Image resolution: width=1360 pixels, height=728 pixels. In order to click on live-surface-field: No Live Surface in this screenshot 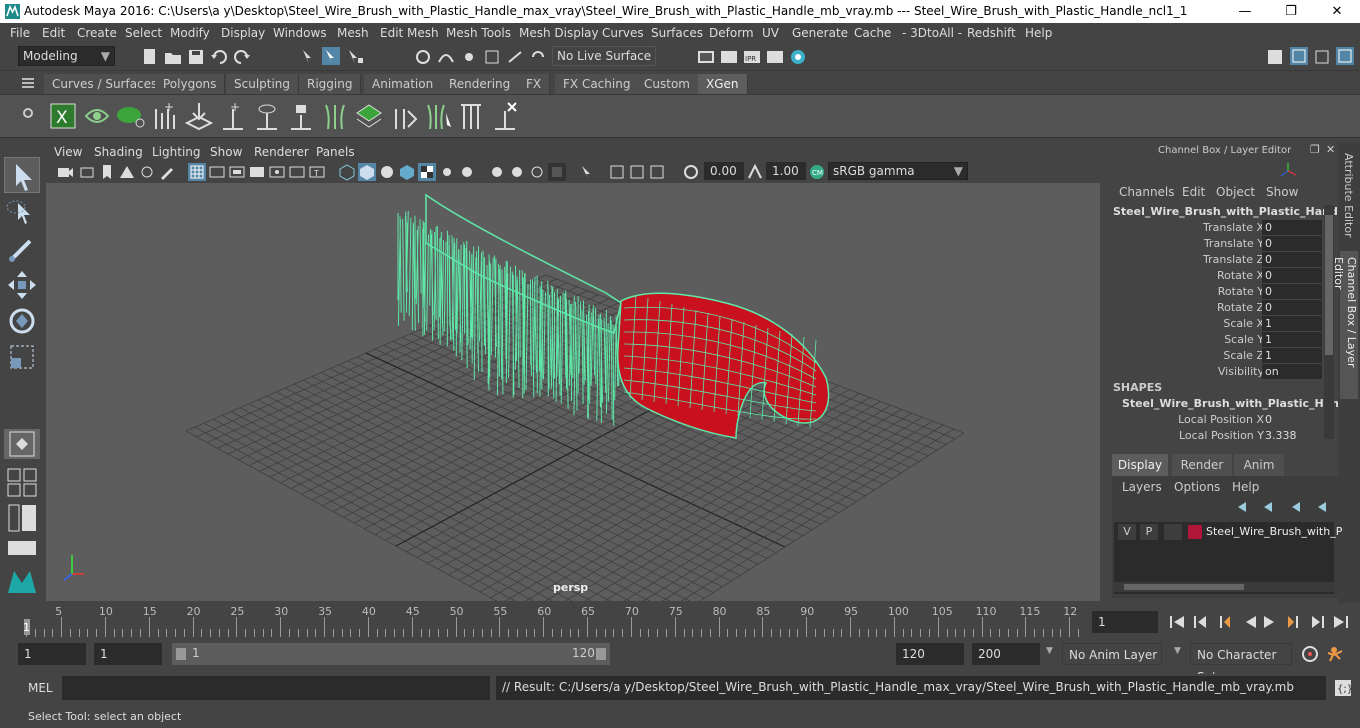, I will do `click(604, 56)`.